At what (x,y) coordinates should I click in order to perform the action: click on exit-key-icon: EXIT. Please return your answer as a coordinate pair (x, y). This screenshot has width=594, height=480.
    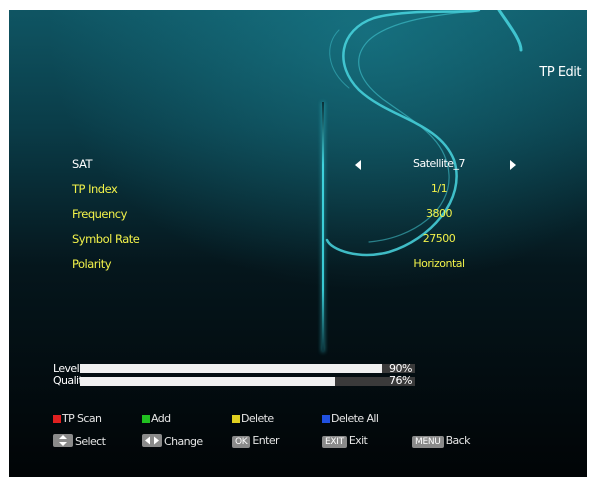
    Looking at the image, I should click on (334, 442).